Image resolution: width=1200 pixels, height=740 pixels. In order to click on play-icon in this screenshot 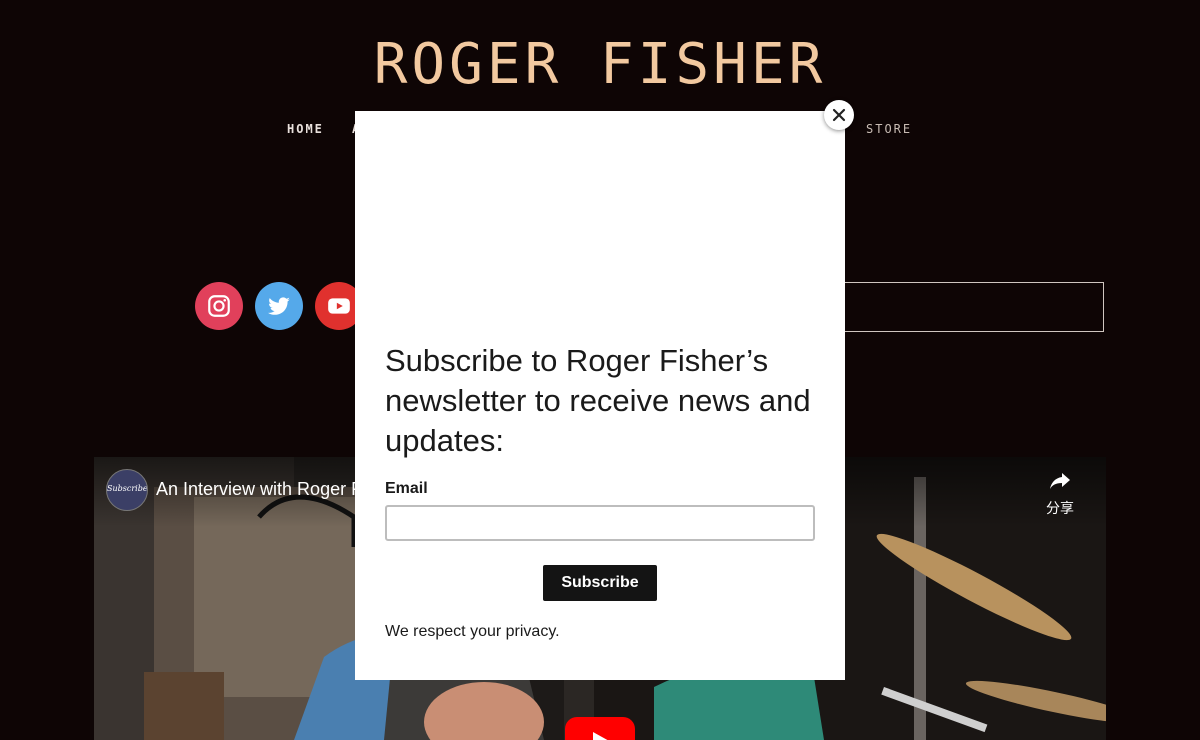, I will do `click(600, 728)`.